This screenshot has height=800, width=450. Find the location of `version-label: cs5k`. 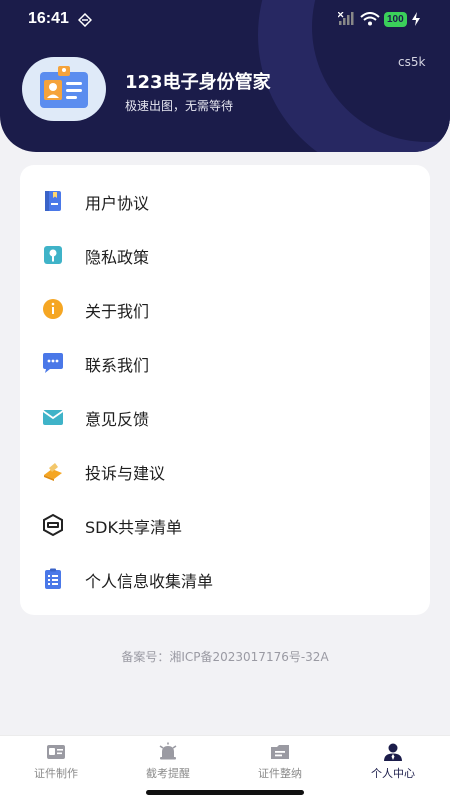

version-label: cs5k is located at coordinates (412, 62).